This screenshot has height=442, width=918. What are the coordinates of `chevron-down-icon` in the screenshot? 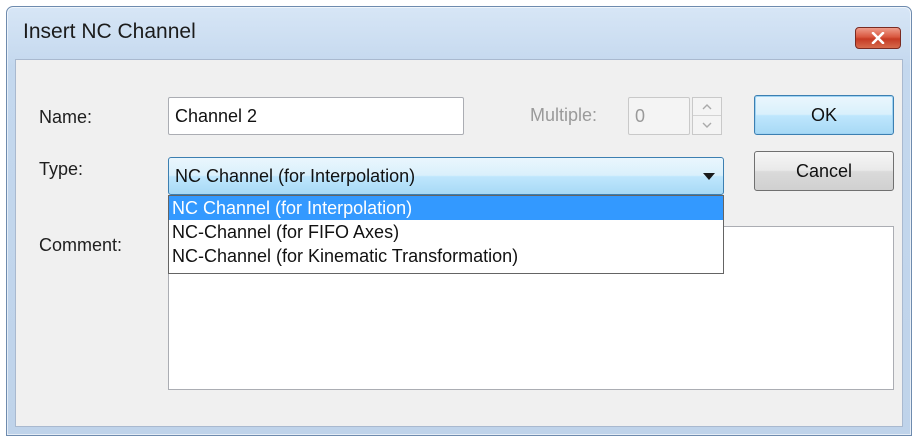 It's located at (707, 125).